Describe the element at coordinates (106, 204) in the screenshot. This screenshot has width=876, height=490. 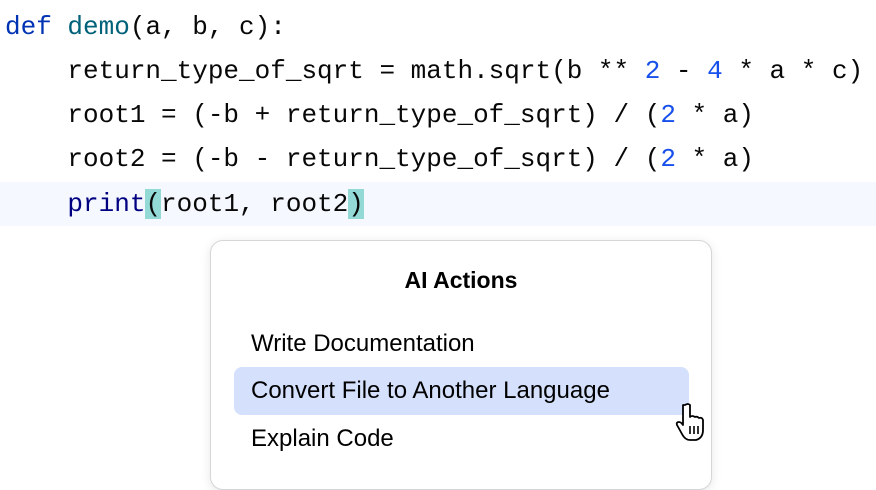
I see `code-token: print` at that location.